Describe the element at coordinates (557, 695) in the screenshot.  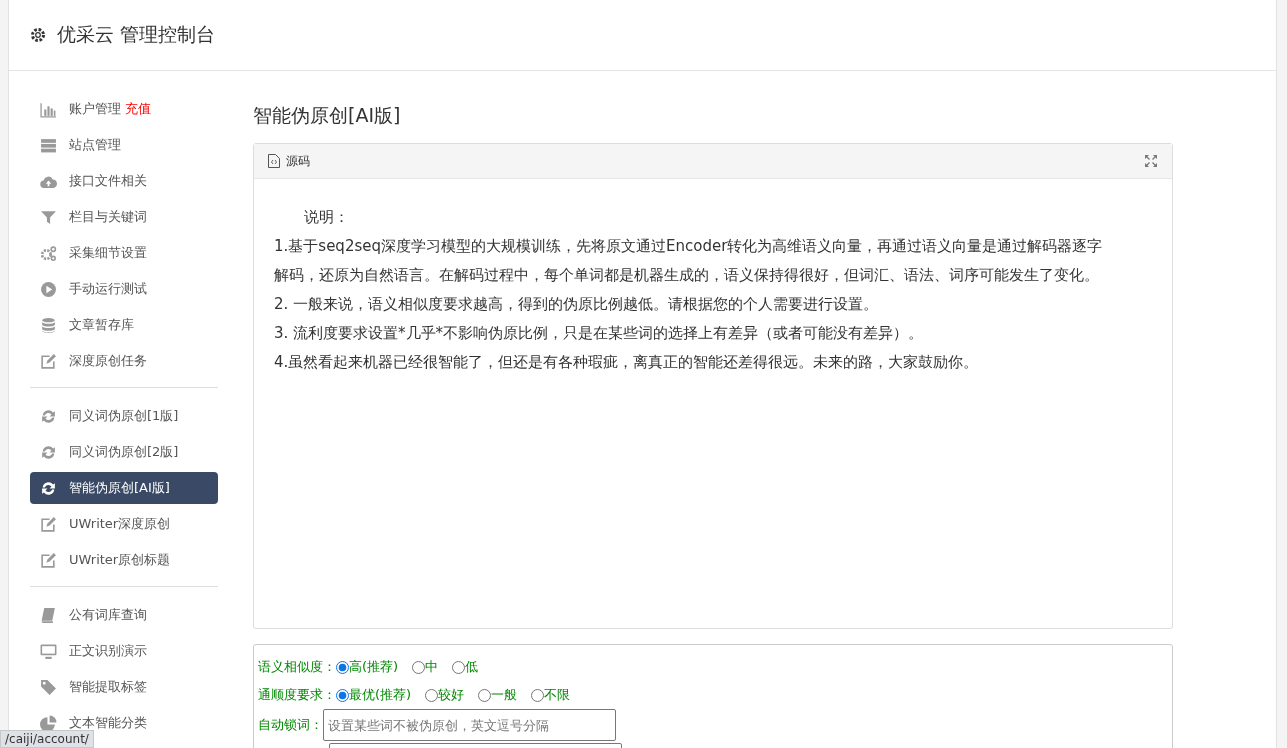
I see `option-label: 不限` at that location.